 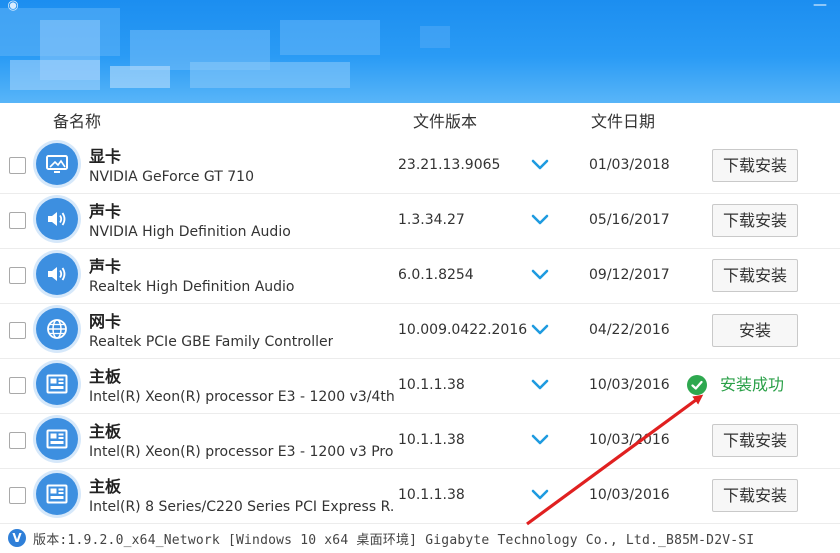 I want to click on driver-version: 10.009.0422.2016, so click(x=463, y=330).